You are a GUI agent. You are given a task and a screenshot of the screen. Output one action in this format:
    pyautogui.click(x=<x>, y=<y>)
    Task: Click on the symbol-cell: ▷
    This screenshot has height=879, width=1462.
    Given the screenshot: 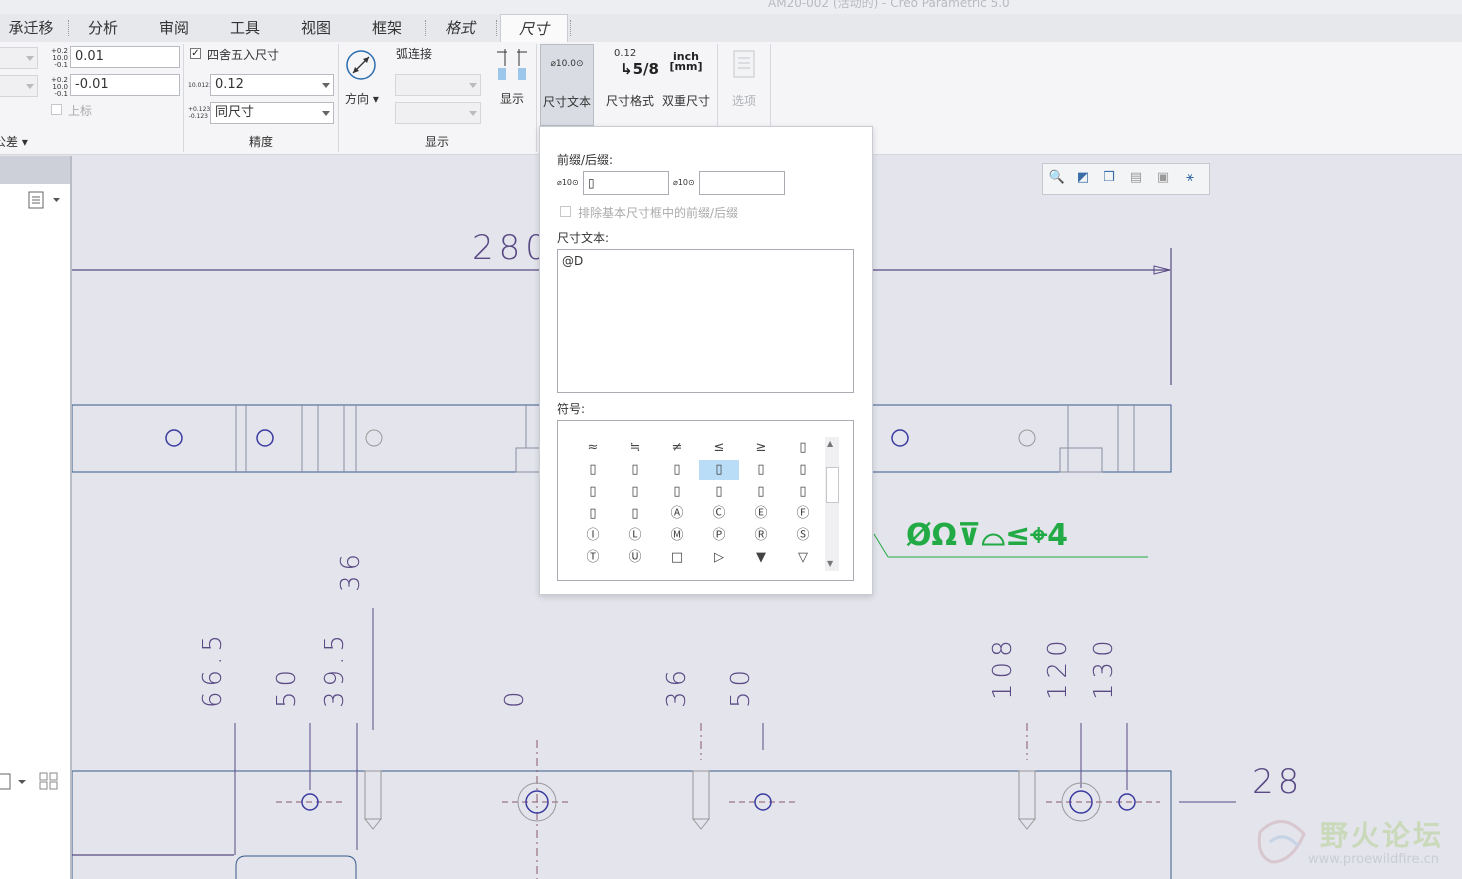 What is the action you would take?
    pyautogui.click(x=719, y=558)
    